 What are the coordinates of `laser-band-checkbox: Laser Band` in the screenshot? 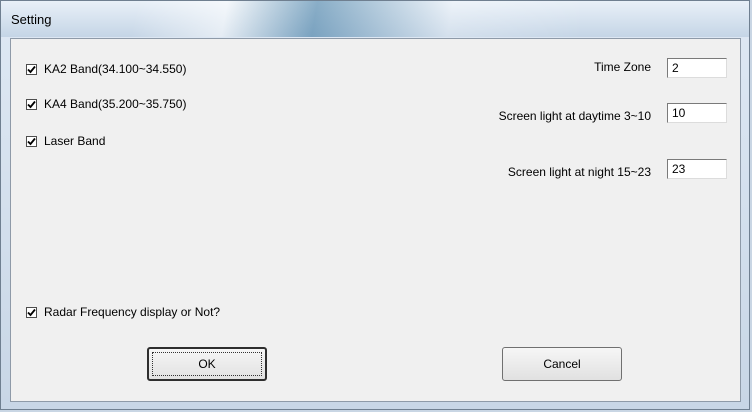 It's located at (65, 141).